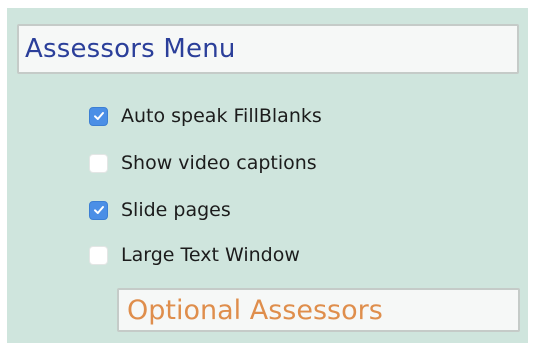 Image resolution: width=533 pixels, height=347 pixels. I want to click on option-auto-speak-fillblanks: Auto speak FillBlanks, so click(205, 116).